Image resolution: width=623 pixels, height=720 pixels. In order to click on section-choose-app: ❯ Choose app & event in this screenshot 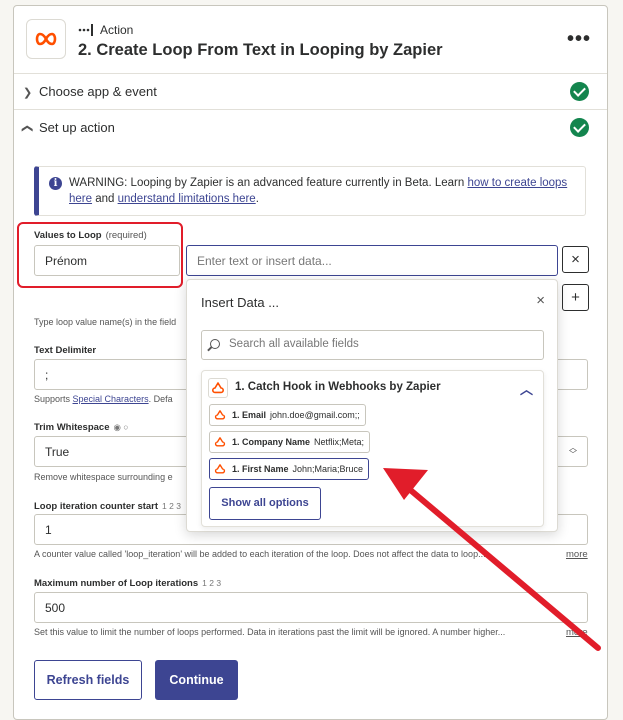, I will do `click(310, 92)`.